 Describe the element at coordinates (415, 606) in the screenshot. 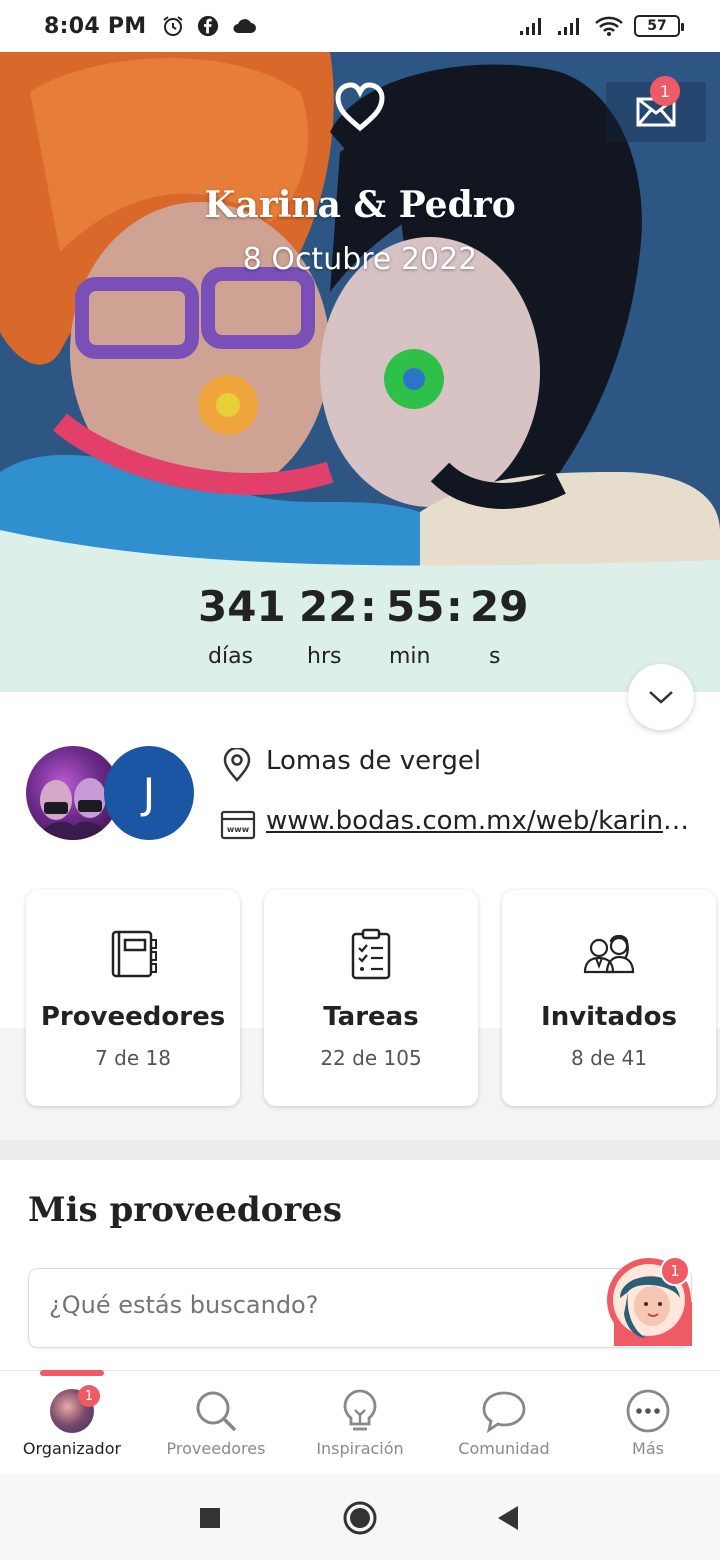

I see `countdown-minutes: 55` at that location.